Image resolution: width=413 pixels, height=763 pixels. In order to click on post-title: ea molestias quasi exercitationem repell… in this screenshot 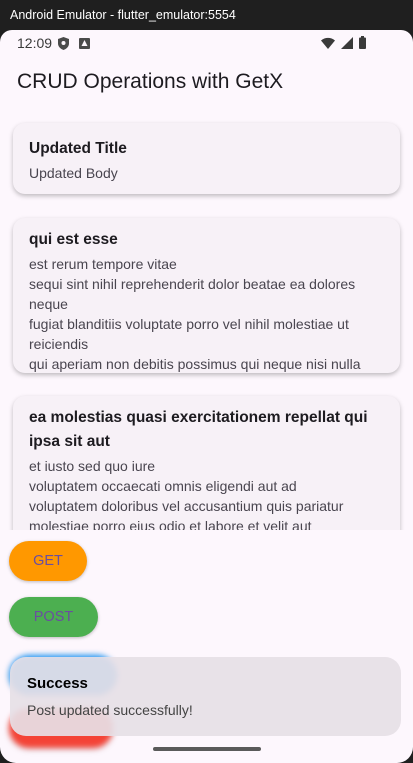, I will do `click(198, 429)`.